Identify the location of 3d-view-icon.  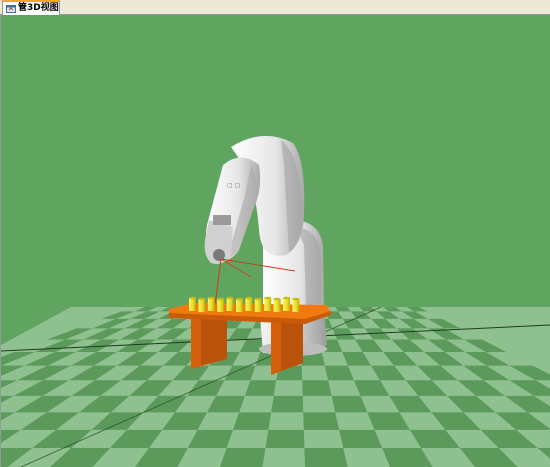
(11, 8).